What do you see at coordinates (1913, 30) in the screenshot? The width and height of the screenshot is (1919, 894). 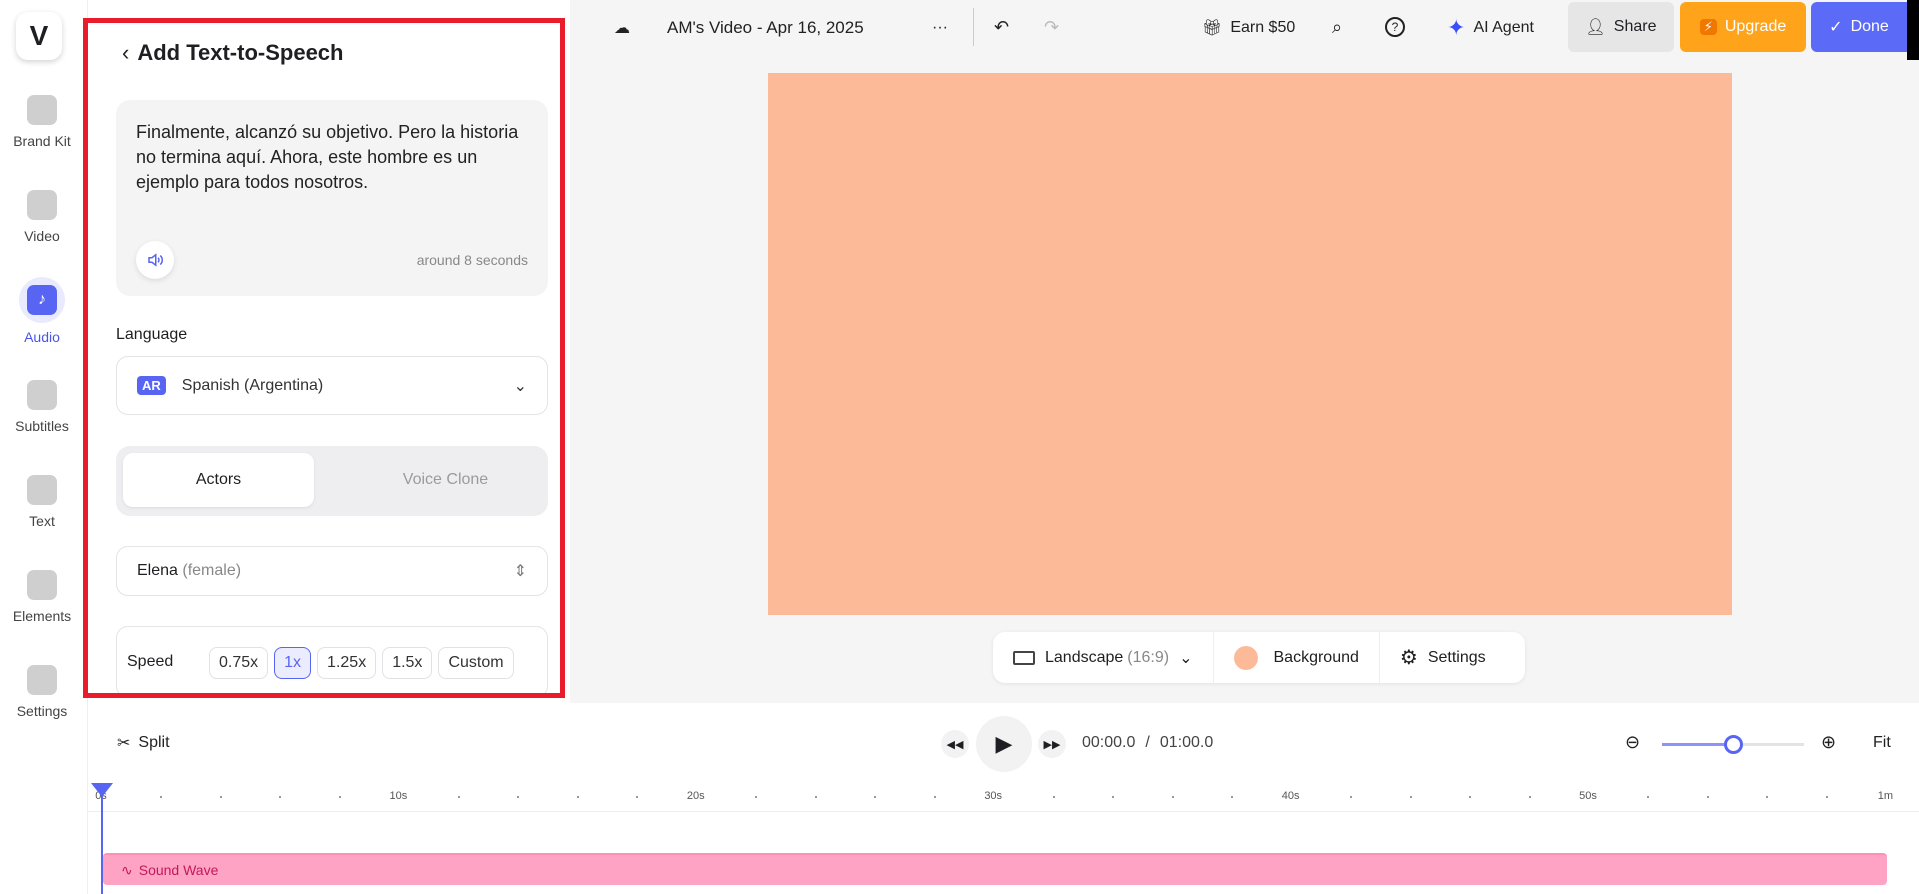 I see `window-edge` at bounding box center [1913, 30].